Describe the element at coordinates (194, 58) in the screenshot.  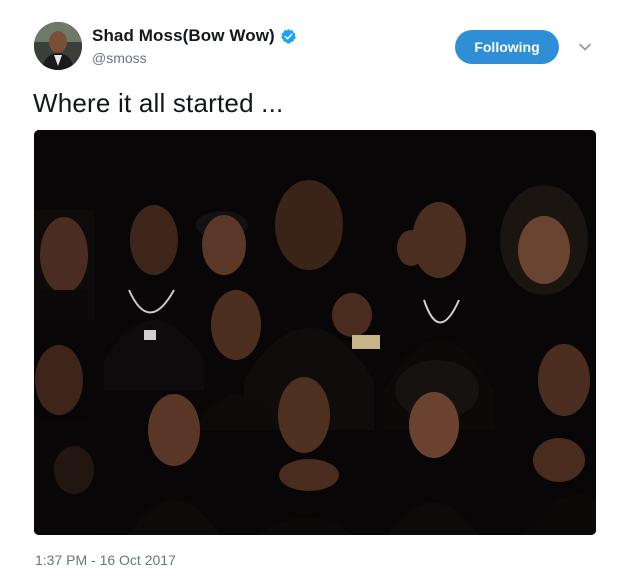
I see `author-handle: @smoss` at that location.